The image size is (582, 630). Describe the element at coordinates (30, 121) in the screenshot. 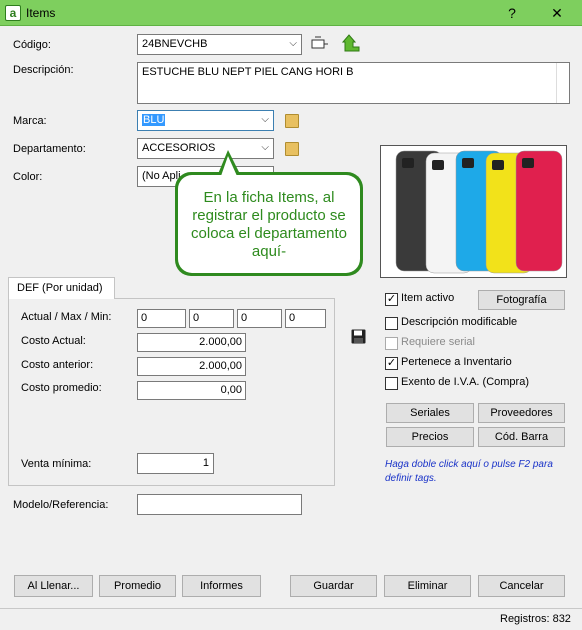

I see `marca-label: Marca:` at that location.